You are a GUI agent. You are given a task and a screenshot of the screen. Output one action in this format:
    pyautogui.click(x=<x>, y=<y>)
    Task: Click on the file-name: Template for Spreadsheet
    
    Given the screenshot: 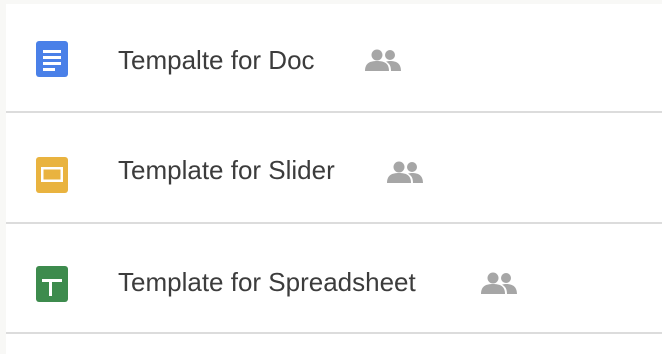 What is the action you would take?
    pyautogui.click(x=267, y=282)
    